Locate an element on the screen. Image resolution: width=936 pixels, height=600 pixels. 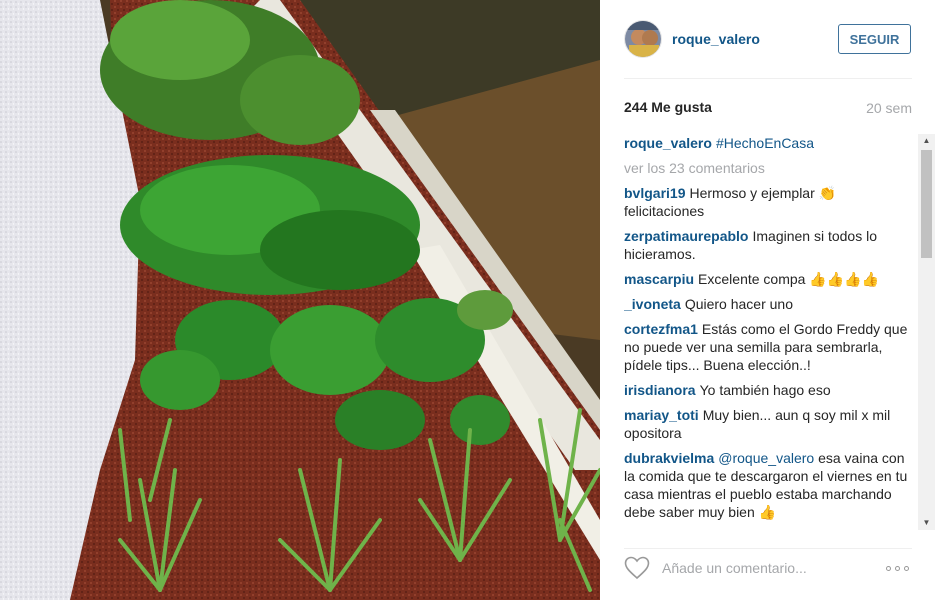
comment-text: Yo también hago eso is located at coordinates (765, 390).